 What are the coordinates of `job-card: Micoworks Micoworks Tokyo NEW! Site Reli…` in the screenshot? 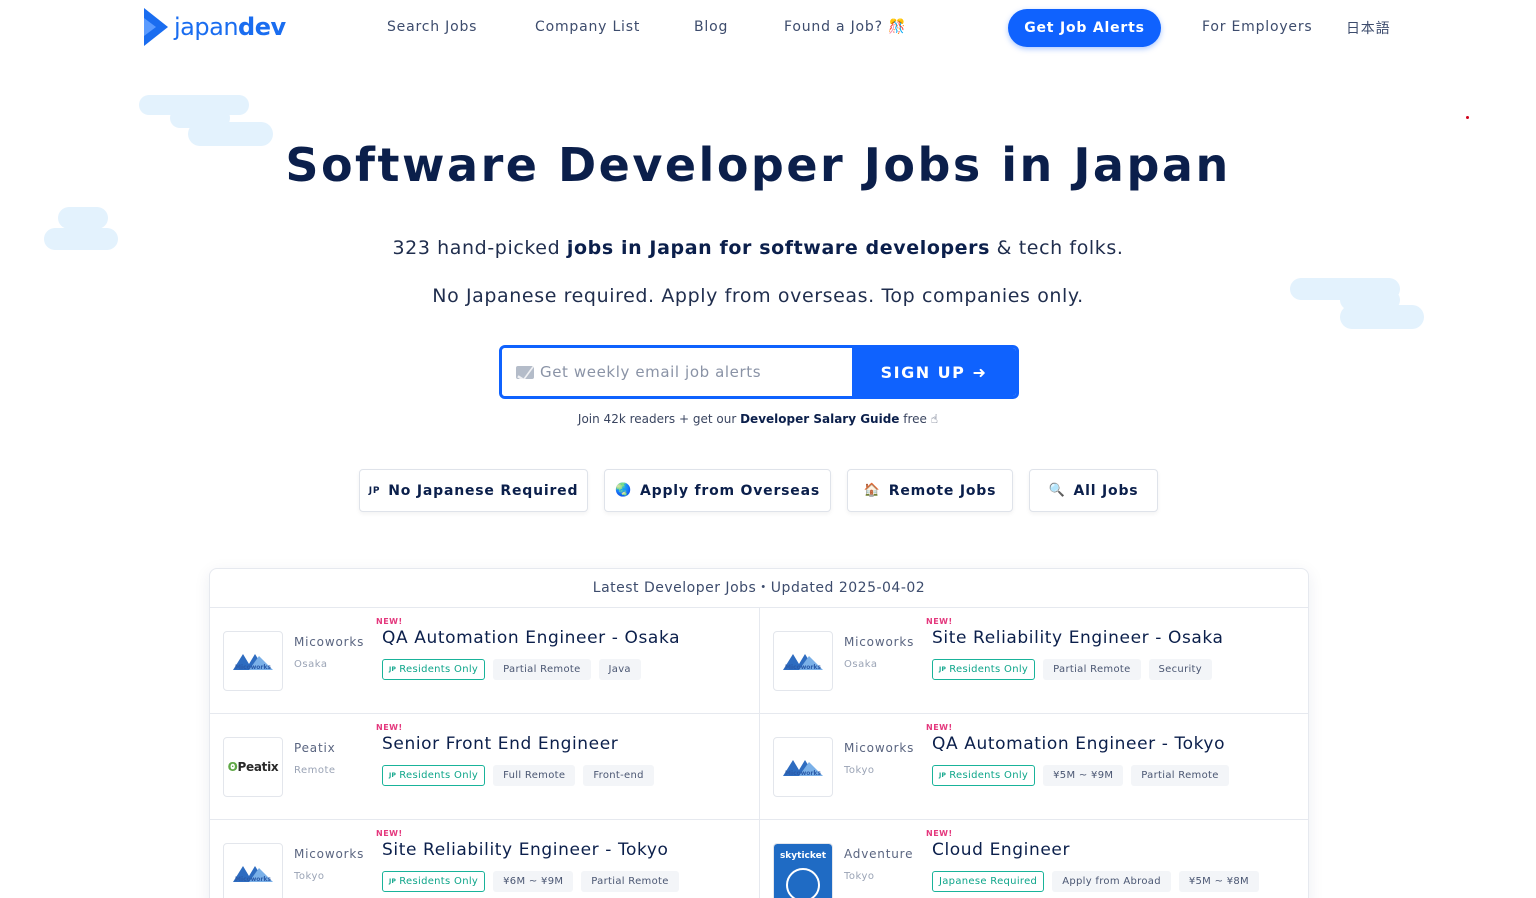 It's located at (485, 859).